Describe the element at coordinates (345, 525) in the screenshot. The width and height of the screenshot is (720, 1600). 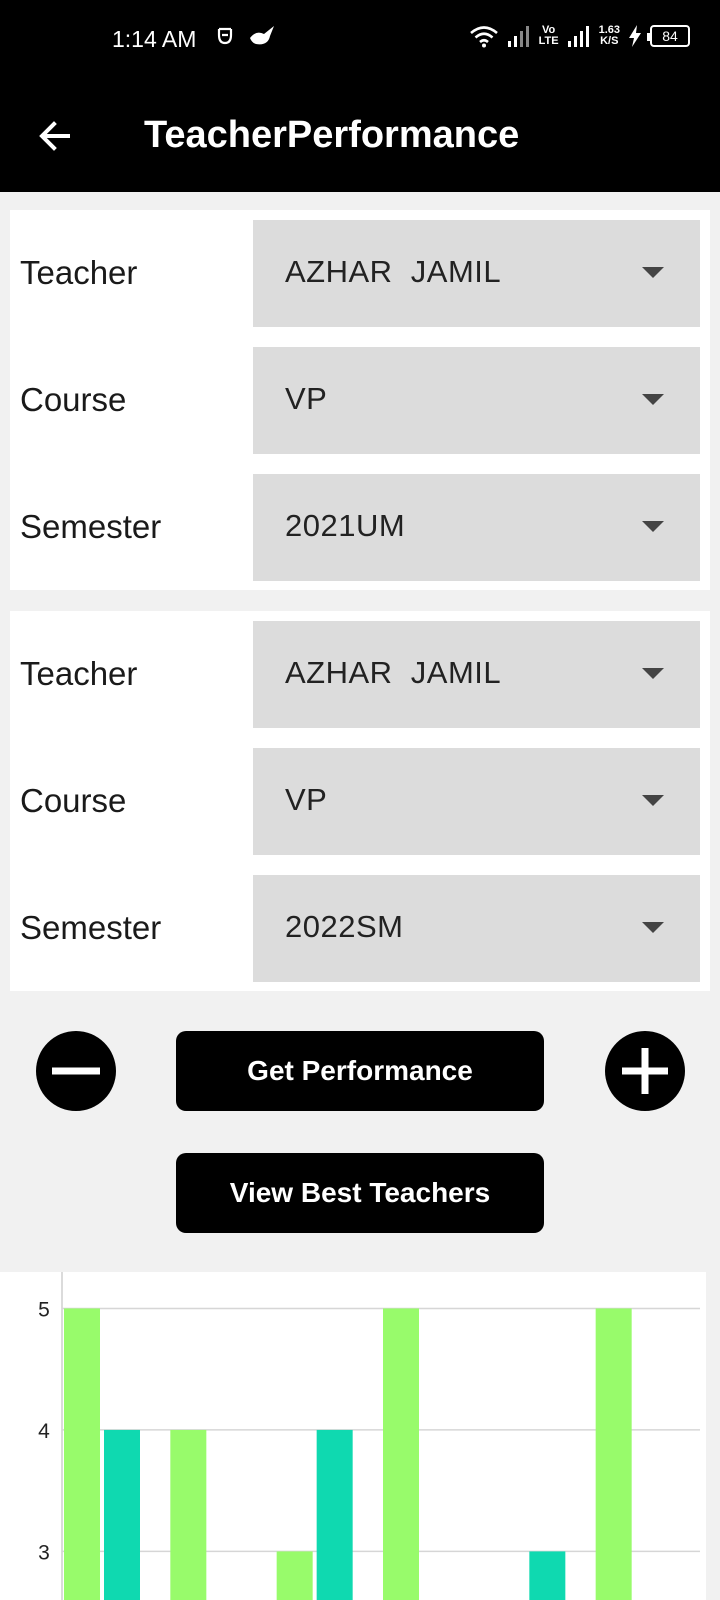
I see `semester-selected-value: 2021UM` at that location.